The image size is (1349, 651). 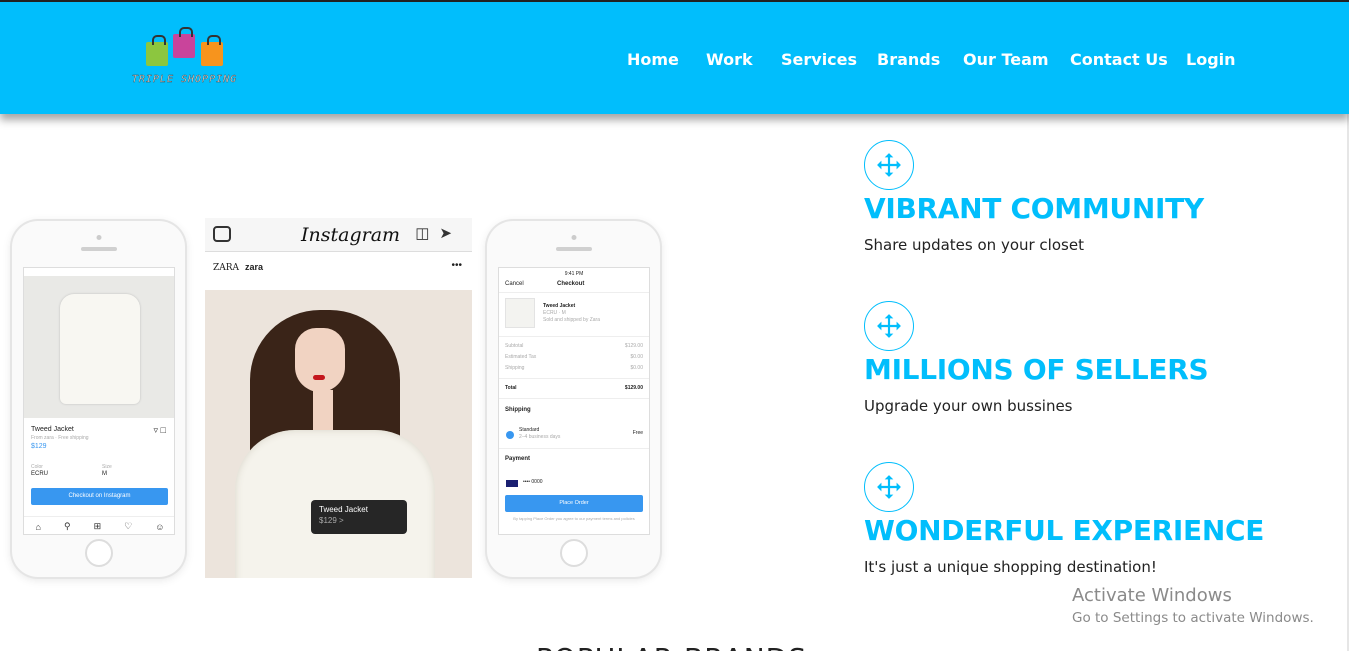 What do you see at coordinates (671, 646) in the screenshot?
I see `popular-brands-heading: POPULAR BRANDS` at bounding box center [671, 646].